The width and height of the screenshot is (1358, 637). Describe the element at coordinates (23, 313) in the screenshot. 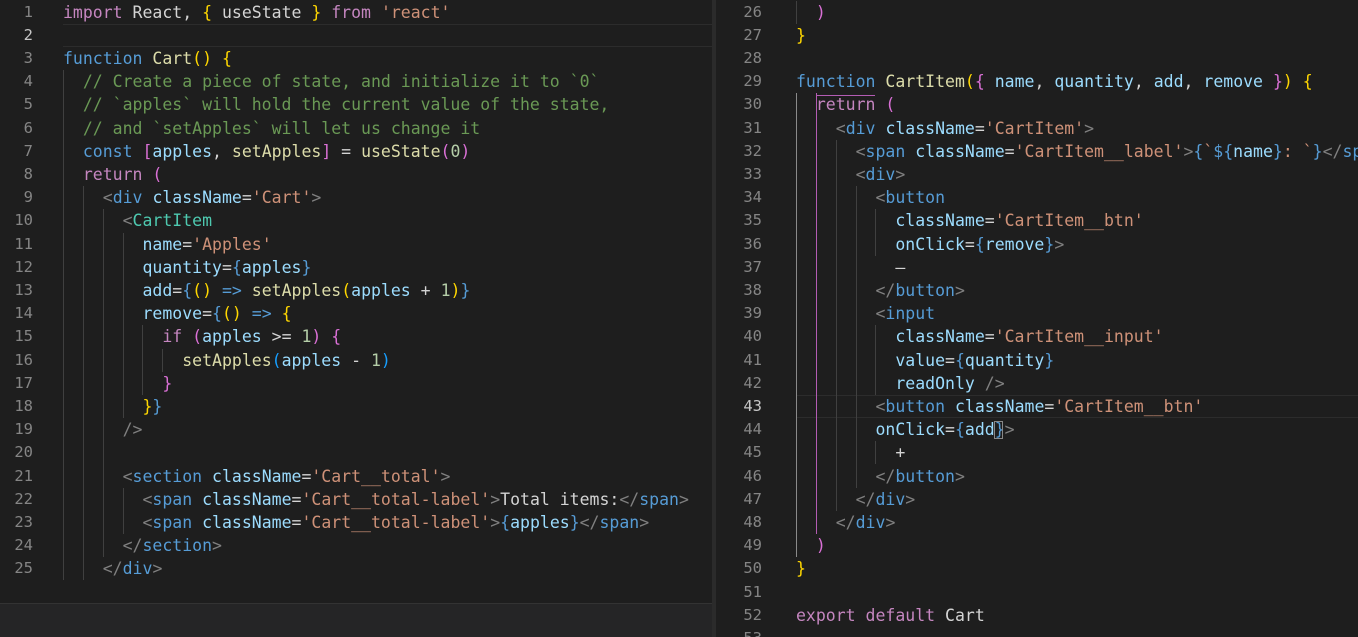

I see `line-number: 14` at that location.